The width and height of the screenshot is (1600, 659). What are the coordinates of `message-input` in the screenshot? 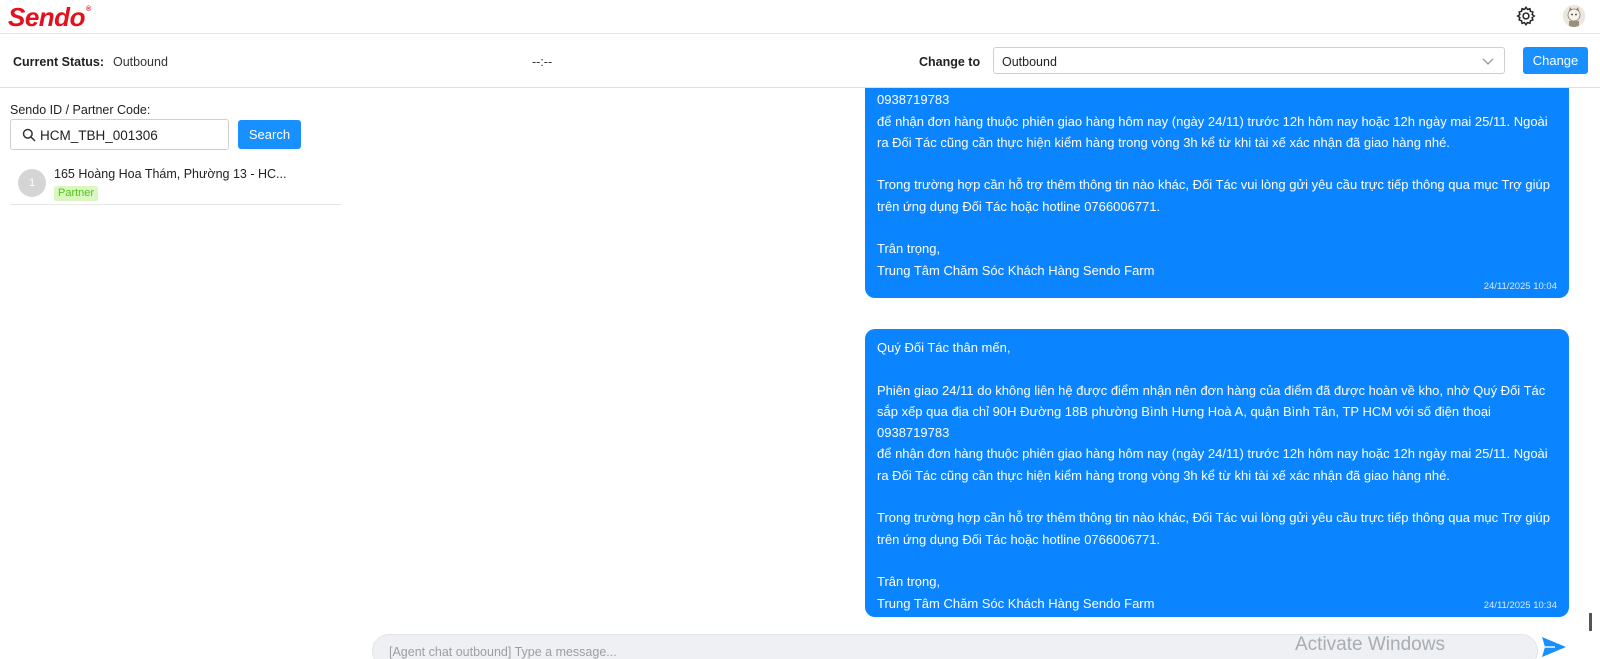 It's located at (789, 651).